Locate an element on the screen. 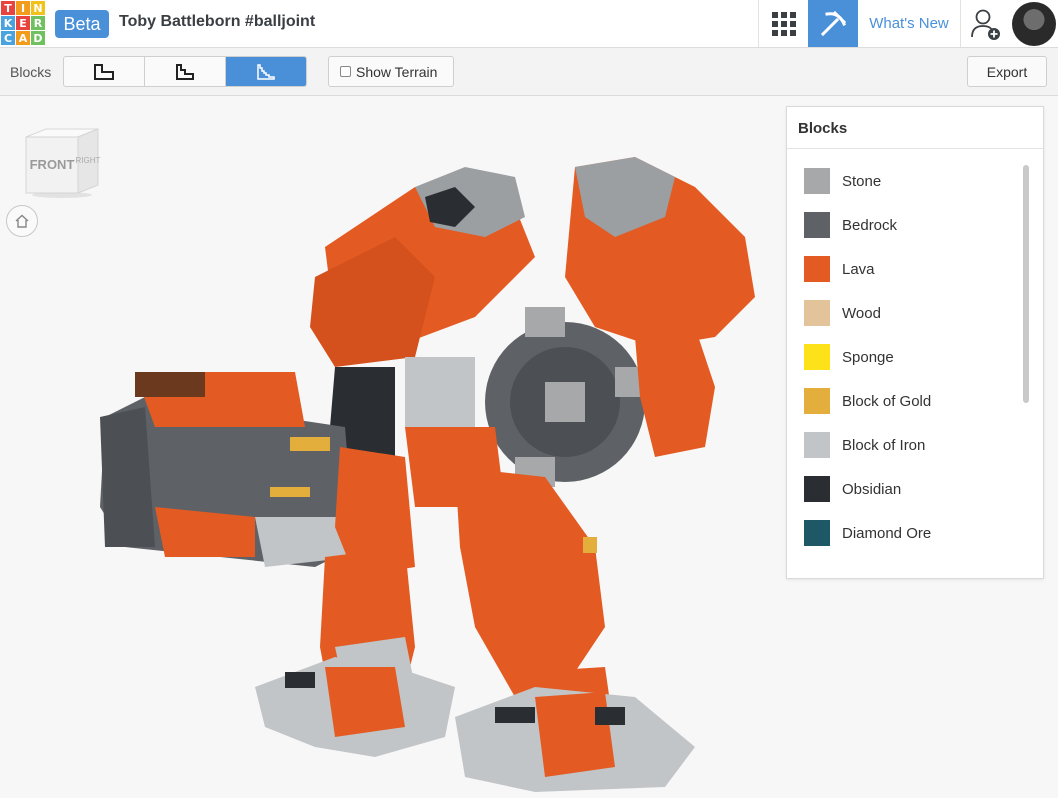 The width and height of the screenshot is (1058, 798). logo-letter: C is located at coordinates (8, 38).